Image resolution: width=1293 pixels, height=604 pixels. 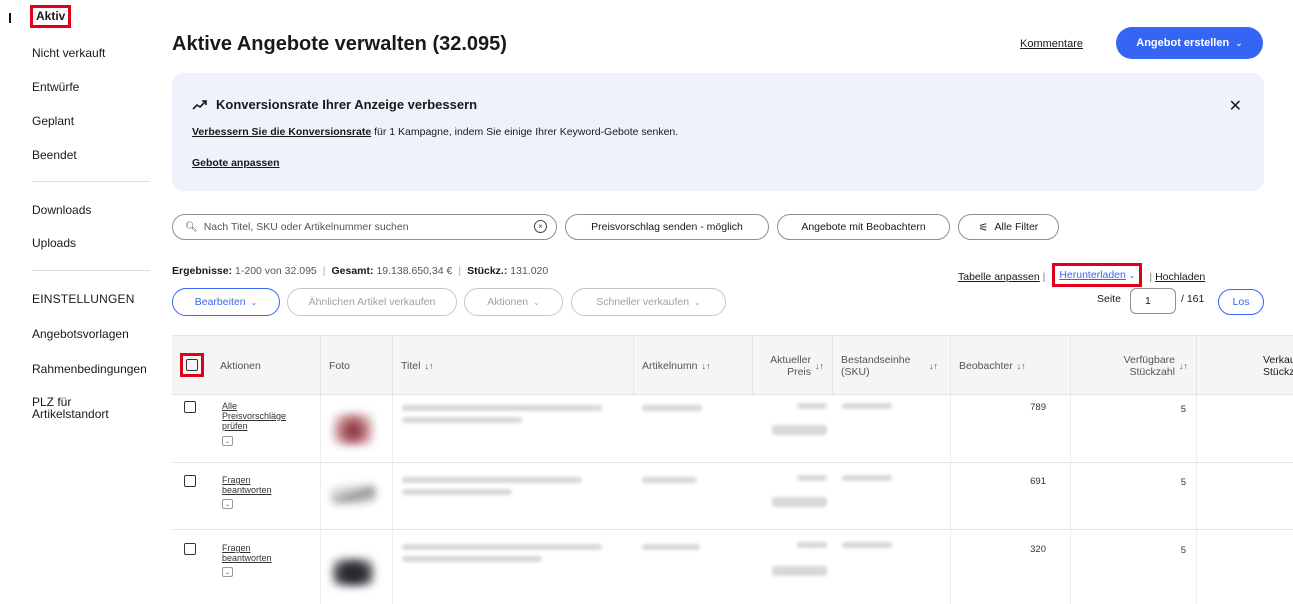 What do you see at coordinates (1235, 106) in the screenshot?
I see `close-icon: ✕` at bounding box center [1235, 106].